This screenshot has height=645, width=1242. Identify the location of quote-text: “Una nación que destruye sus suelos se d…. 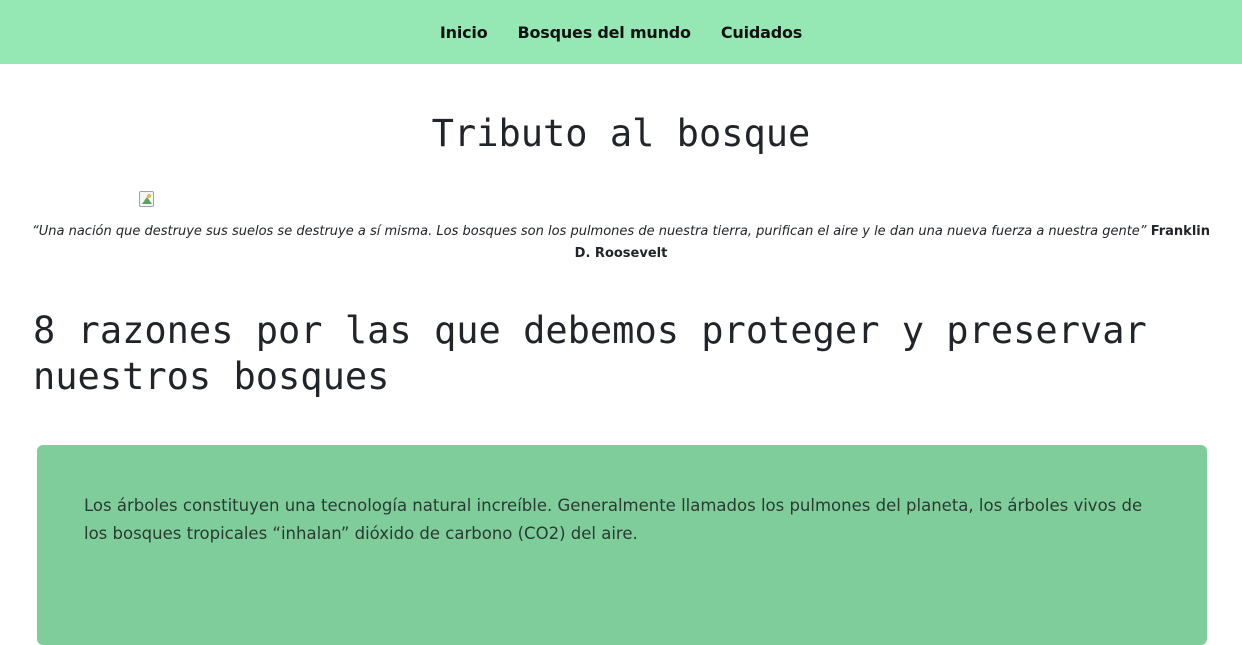
(589, 231).